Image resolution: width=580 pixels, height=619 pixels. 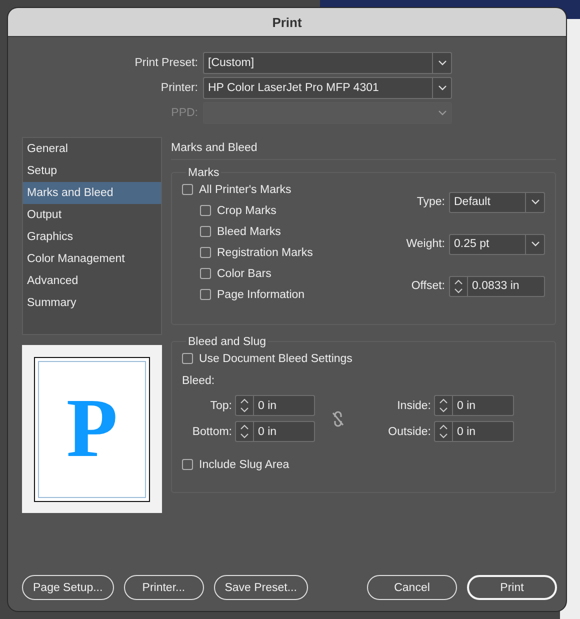 I want to click on dropdown: HP Color LaserJet Pro MFP 4301, so click(x=327, y=88).